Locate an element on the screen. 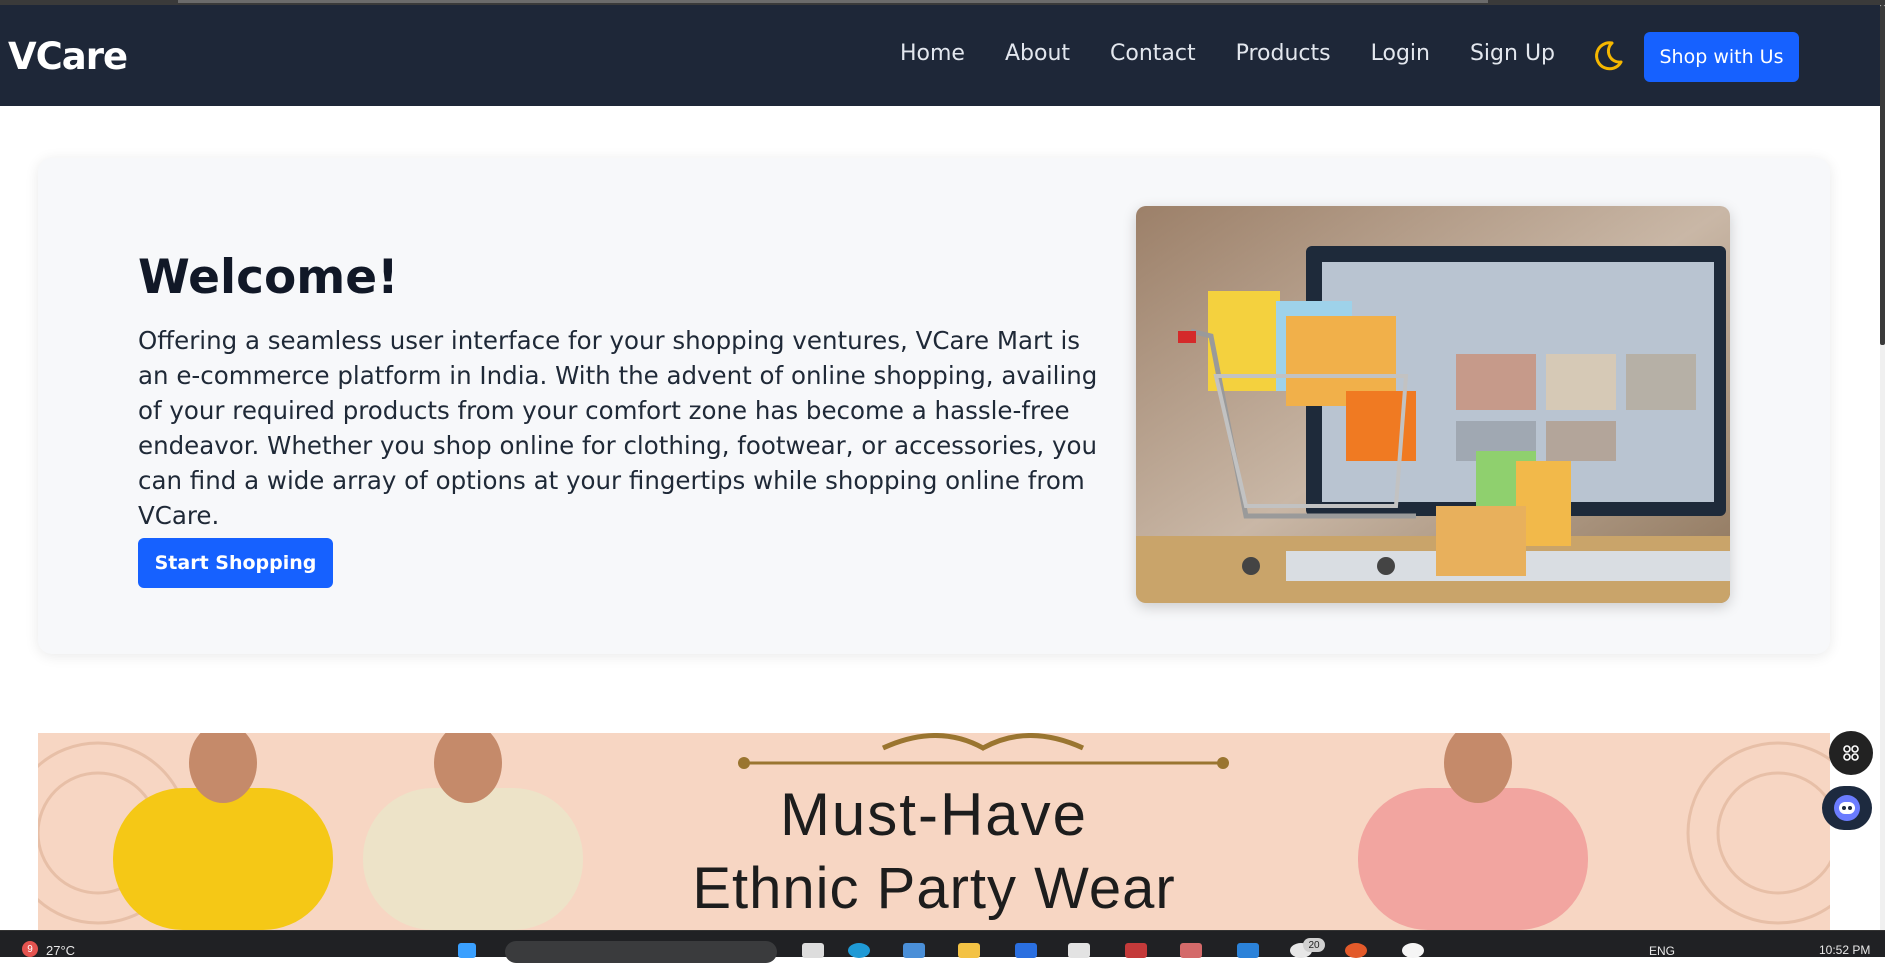 The width and height of the screenshot is (1885, 963). shopping-cart-with-bags-image is located at coordinates (1433, 404).